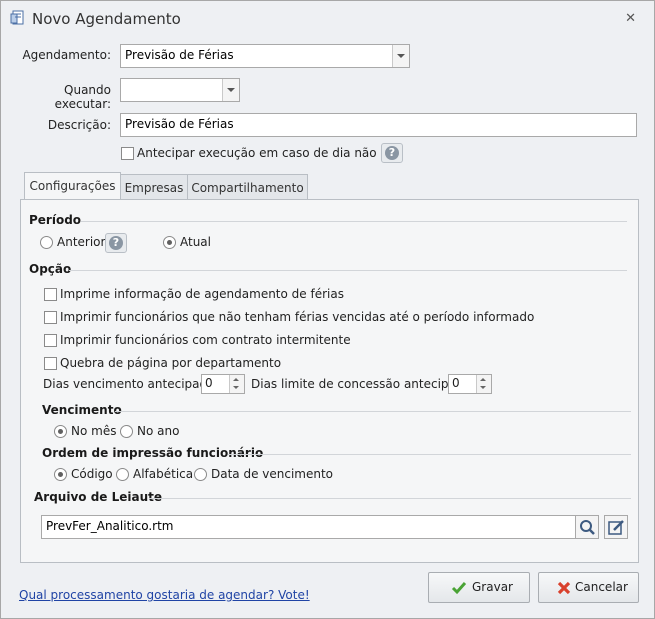 The width and height of the screenshot is (655, 619). Describe the element at coordinates (158, 431) in the screenshot. I see `no-ano-label: No ano` at that location.